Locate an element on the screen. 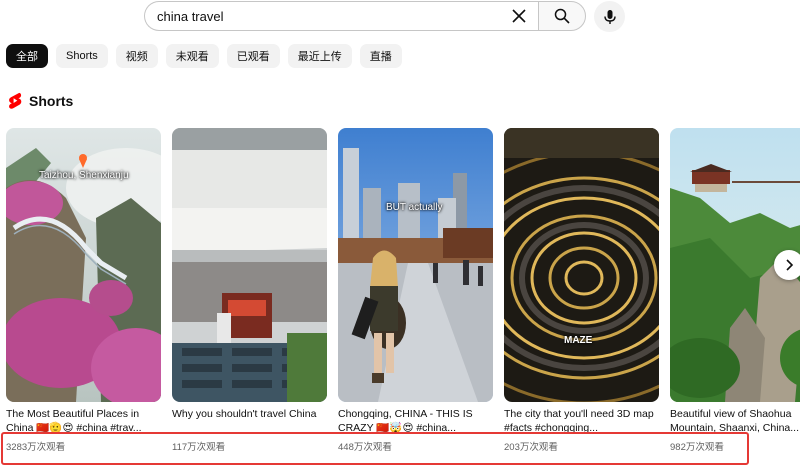 Image resolution: width=800 pixels, height=470 pixels. chip-recently-uploaded: 最近上传 is located at coordinates (319, 56).